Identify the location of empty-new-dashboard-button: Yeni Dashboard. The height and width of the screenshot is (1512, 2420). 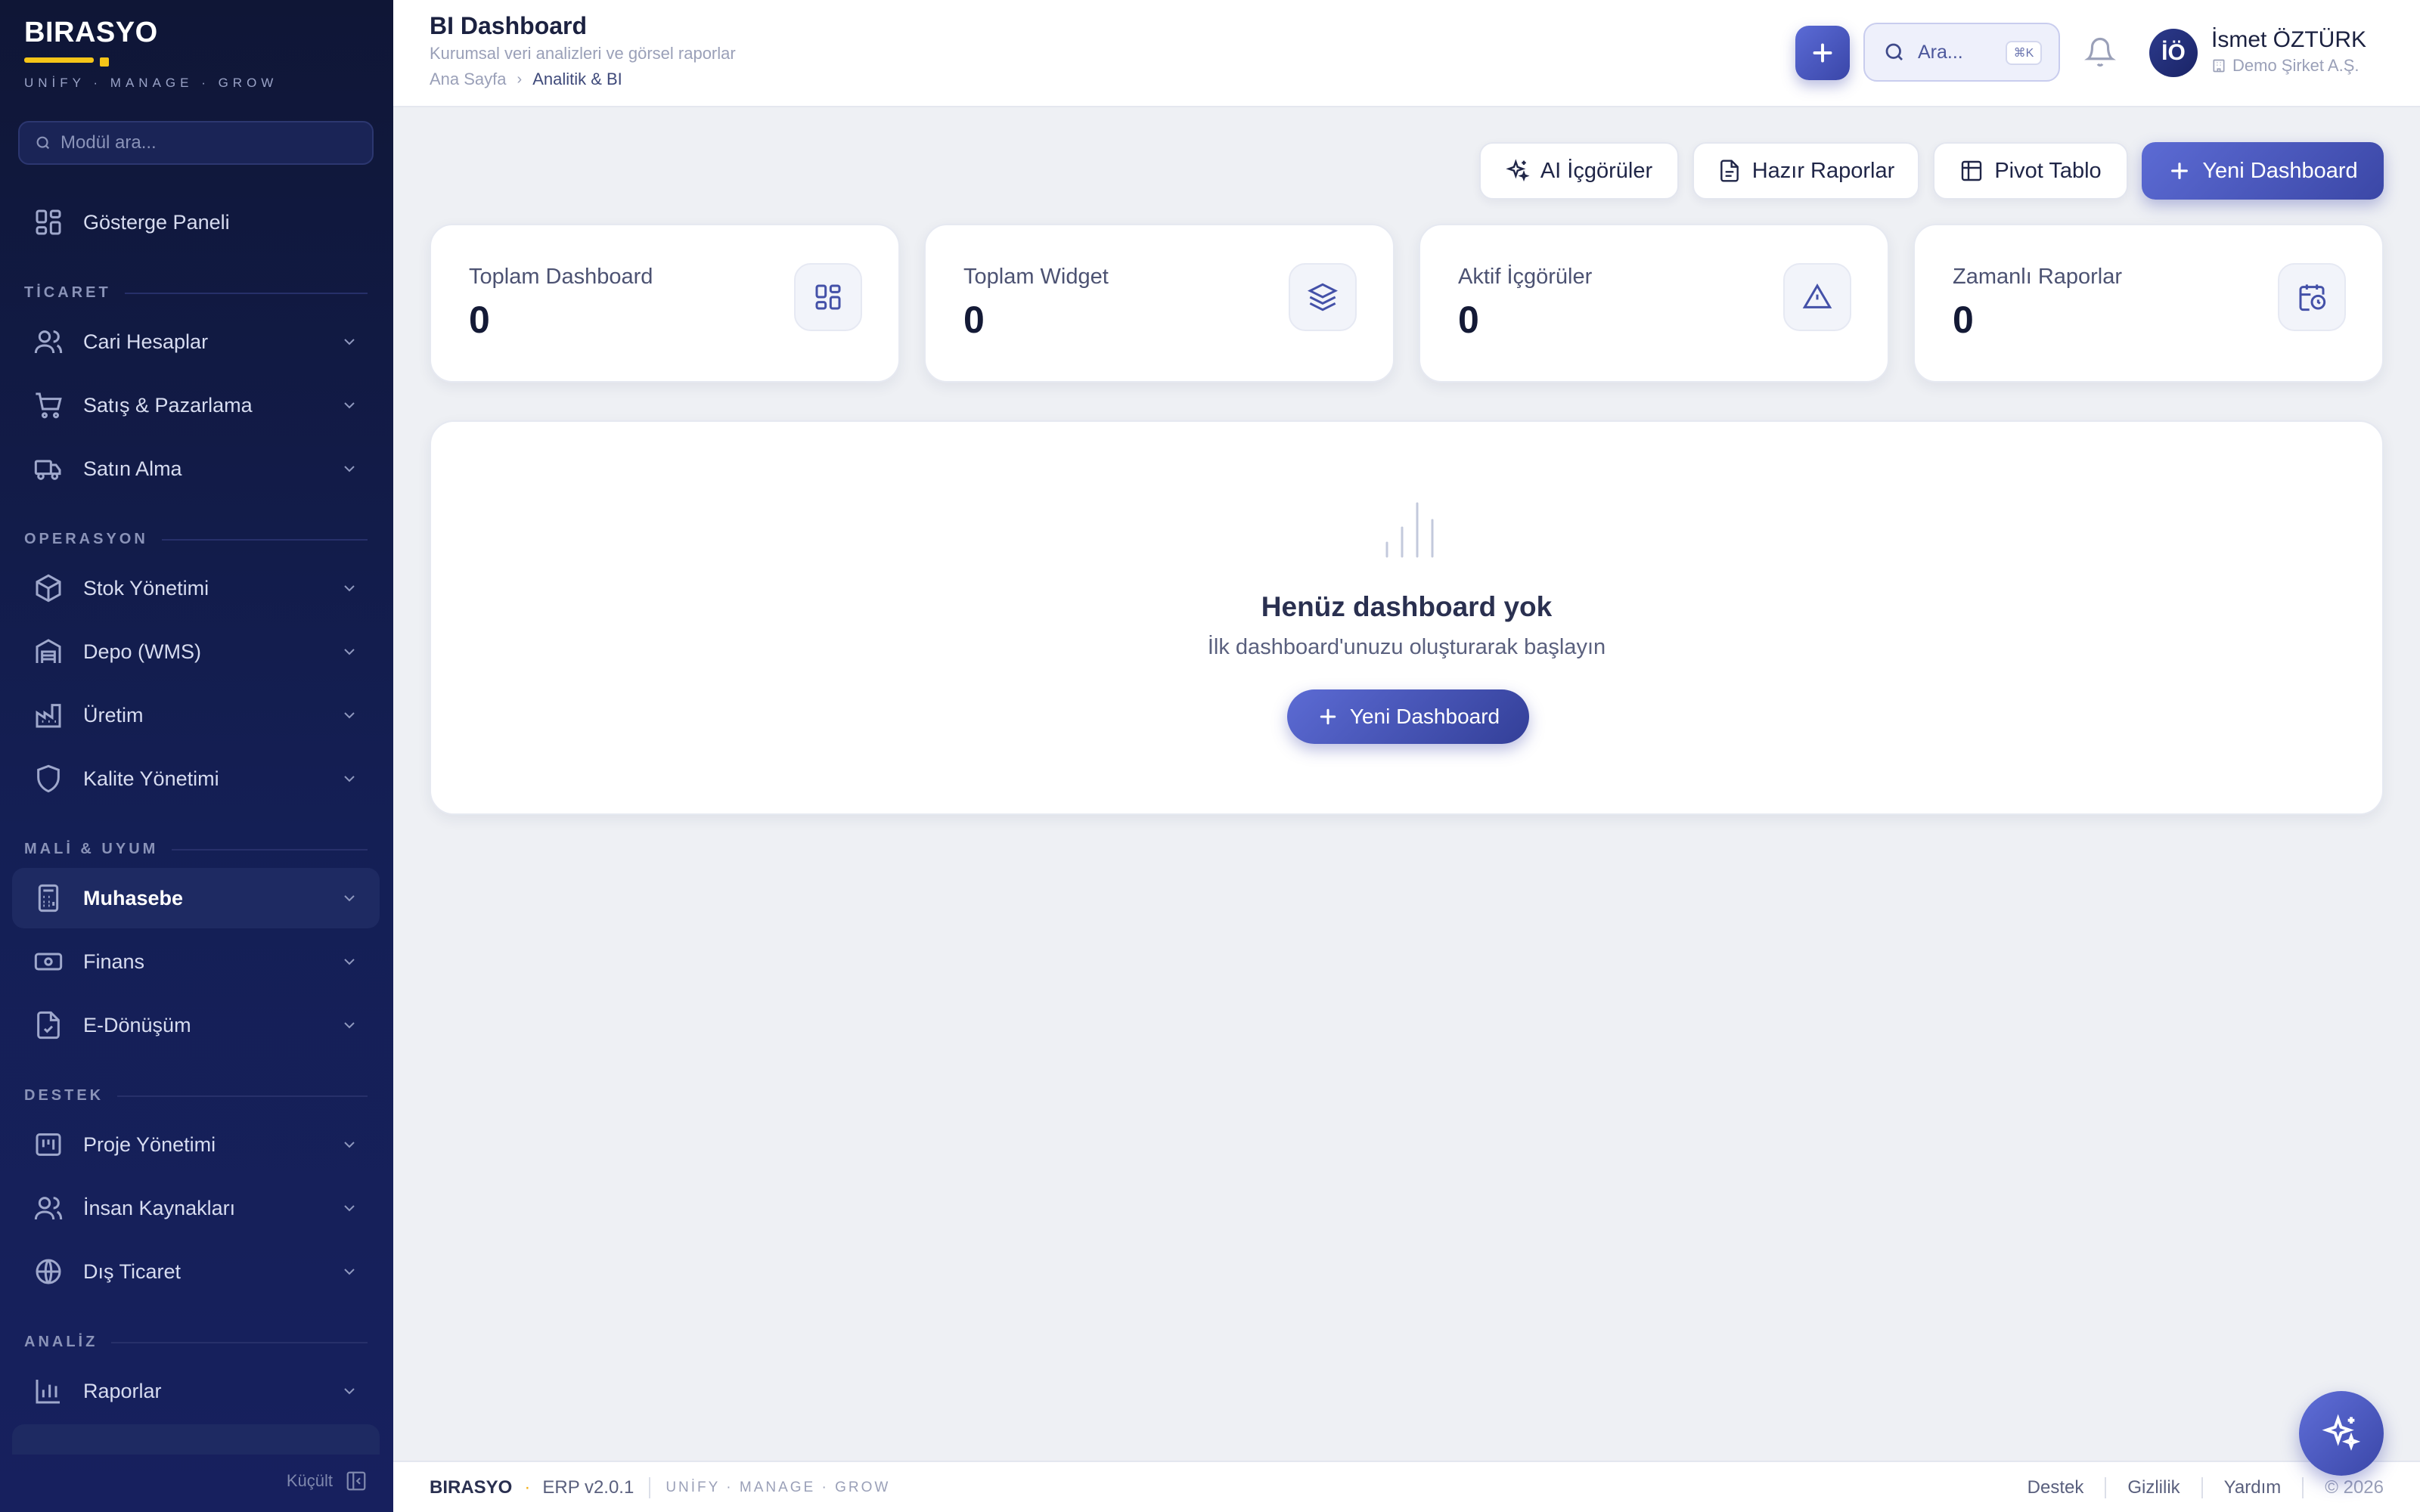
(1408, 716).